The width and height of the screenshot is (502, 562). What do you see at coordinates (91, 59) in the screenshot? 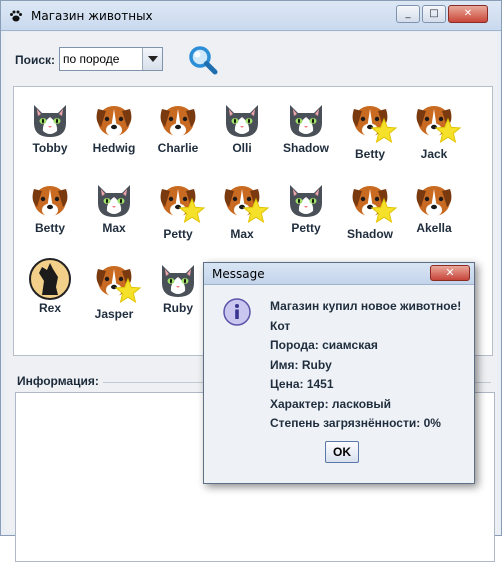
I see `search-mode-value: по породе` at bounding box center [91, 59].